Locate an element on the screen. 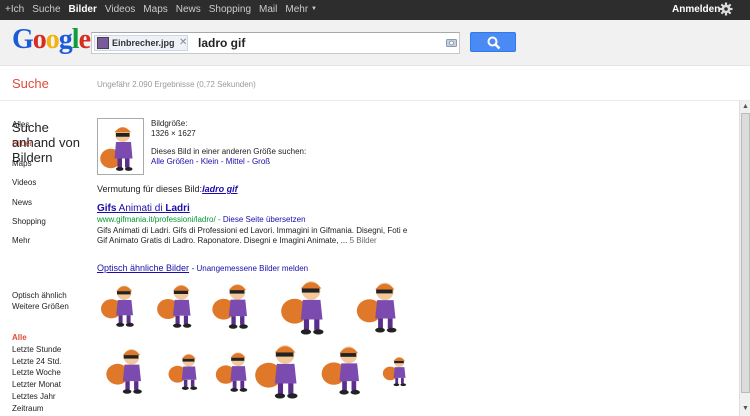 The image size is (750, 416). best-guess-link: ladro gif is located at coordinates (220, 189).